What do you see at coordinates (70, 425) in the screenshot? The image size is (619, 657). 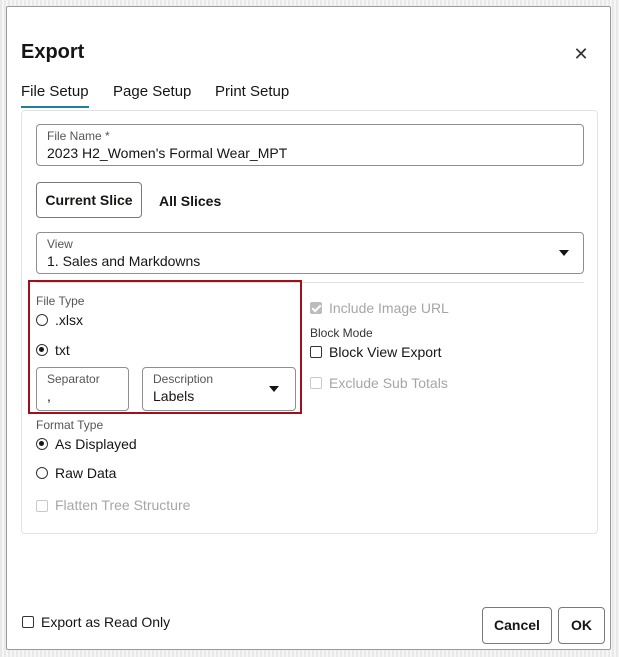 I see `format-type-label: Format Type` at bounding box center [70, 425].